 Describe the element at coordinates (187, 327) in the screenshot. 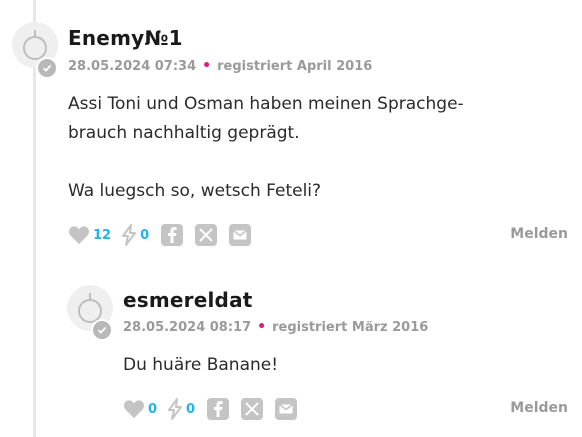

I see `timestamp: 28.05.2024 08:17` at that location.